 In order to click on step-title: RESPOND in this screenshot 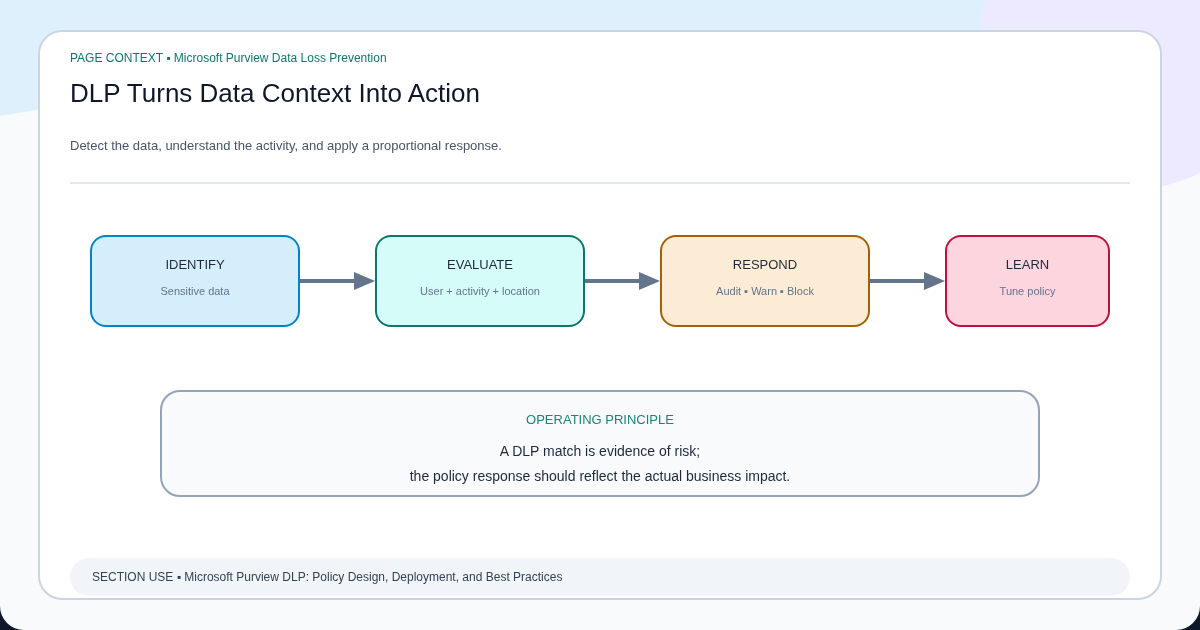, I will do `click(765, 265)`.